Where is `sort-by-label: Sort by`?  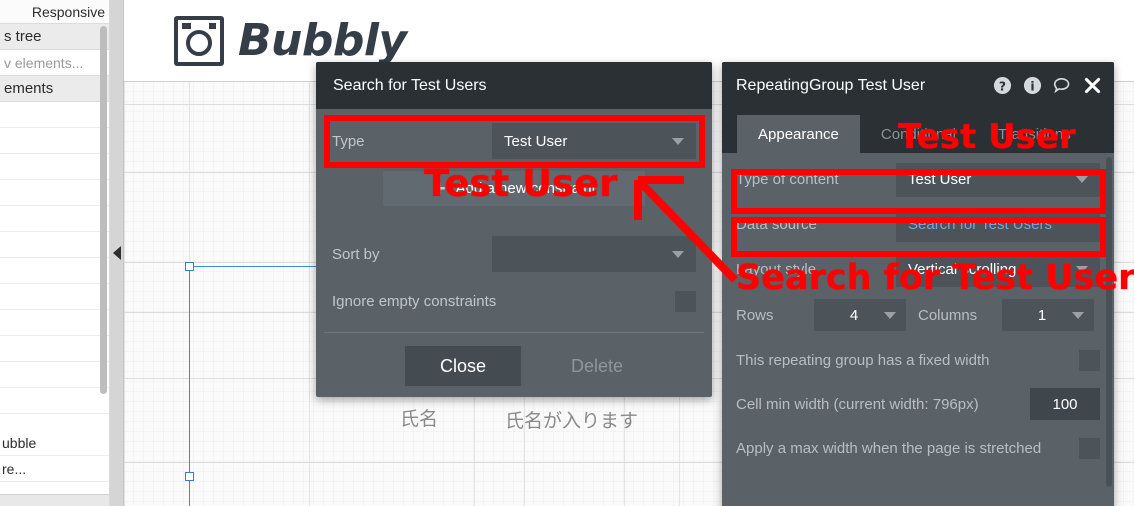 sort-by-label: Sort by is located at coordinates (356, 254).